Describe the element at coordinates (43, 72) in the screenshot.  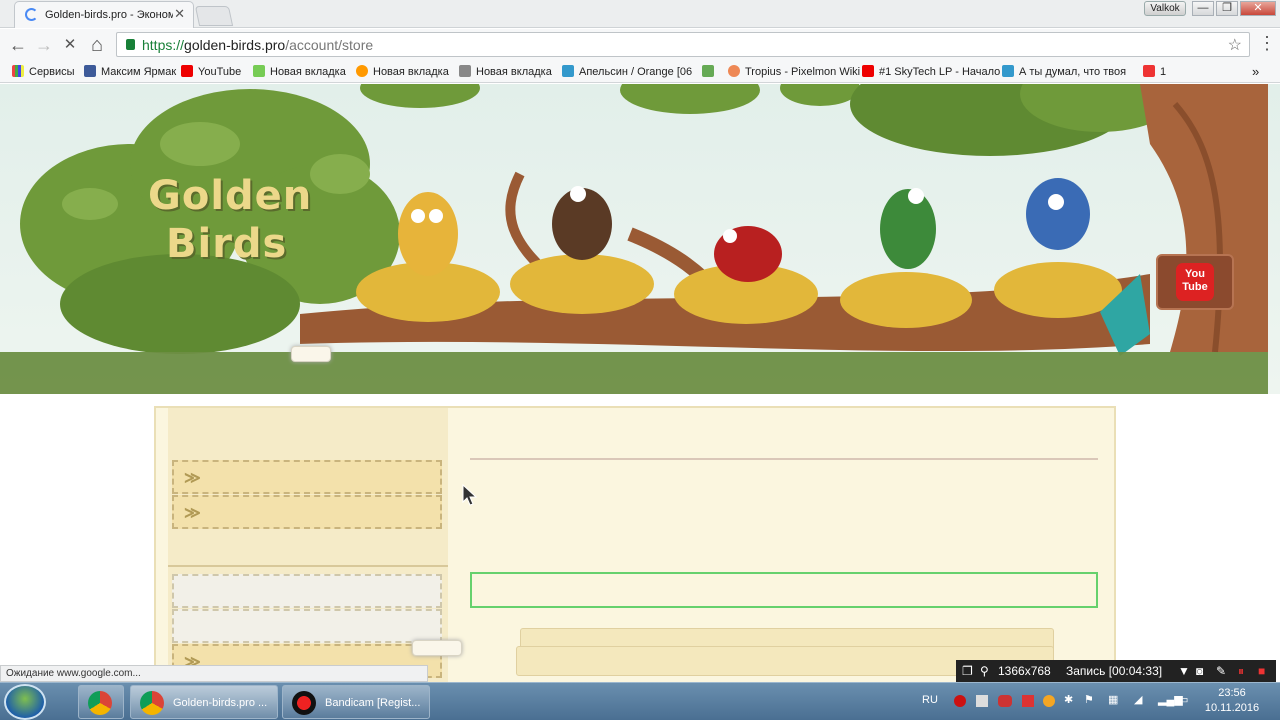
I see `bookmark-item: Сервисы` at that location.